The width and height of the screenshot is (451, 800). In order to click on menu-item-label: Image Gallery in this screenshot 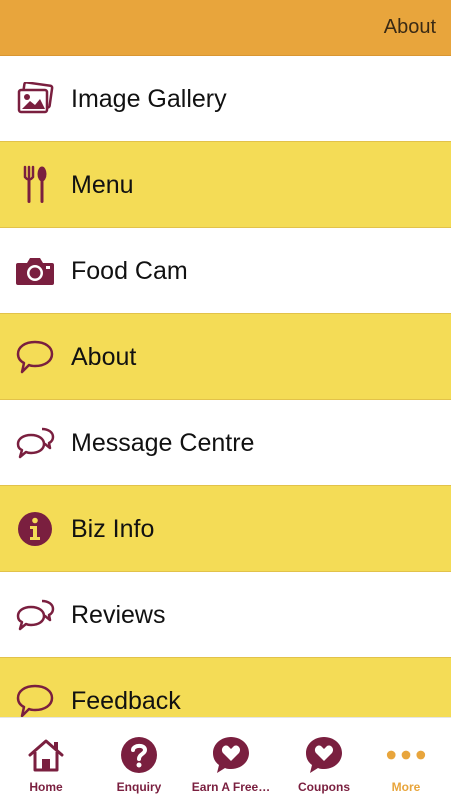, I will do `click(149, 99)`.